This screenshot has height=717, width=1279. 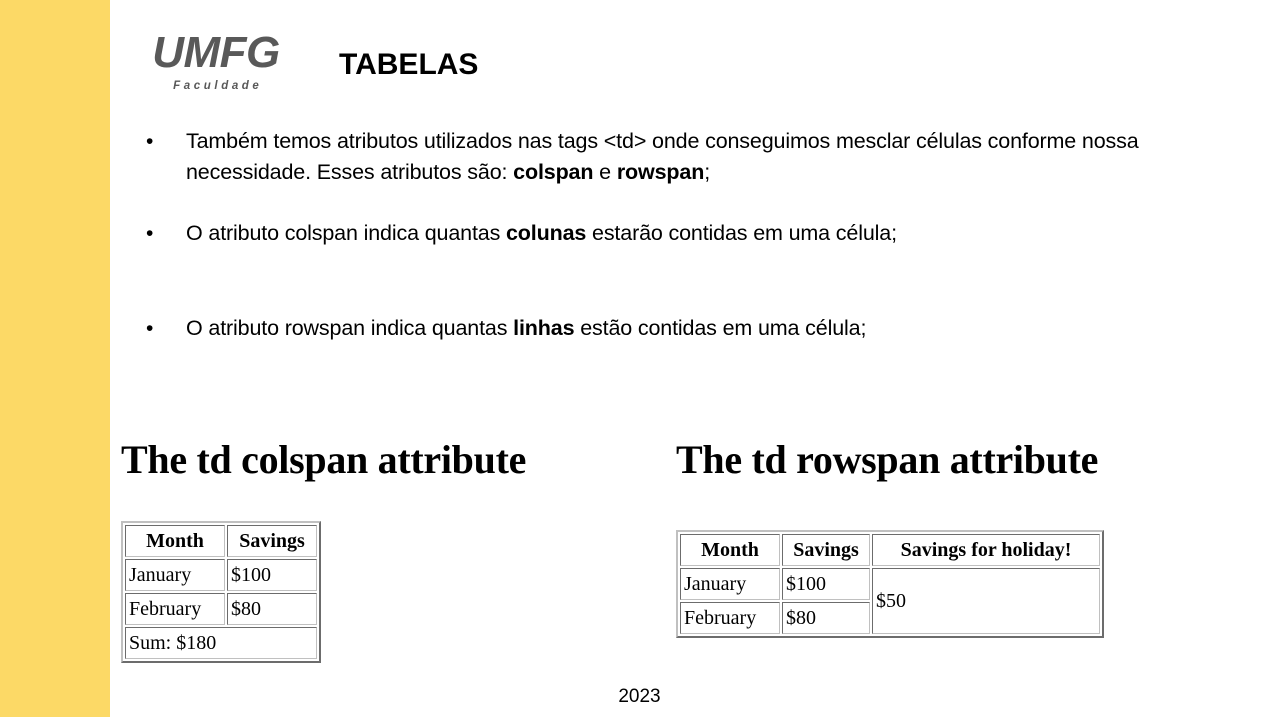 What do you see at coordinates (216, 52) in the screenshot?
I see `logo-wordmark: UMFG` at bounding box center [216, 52].